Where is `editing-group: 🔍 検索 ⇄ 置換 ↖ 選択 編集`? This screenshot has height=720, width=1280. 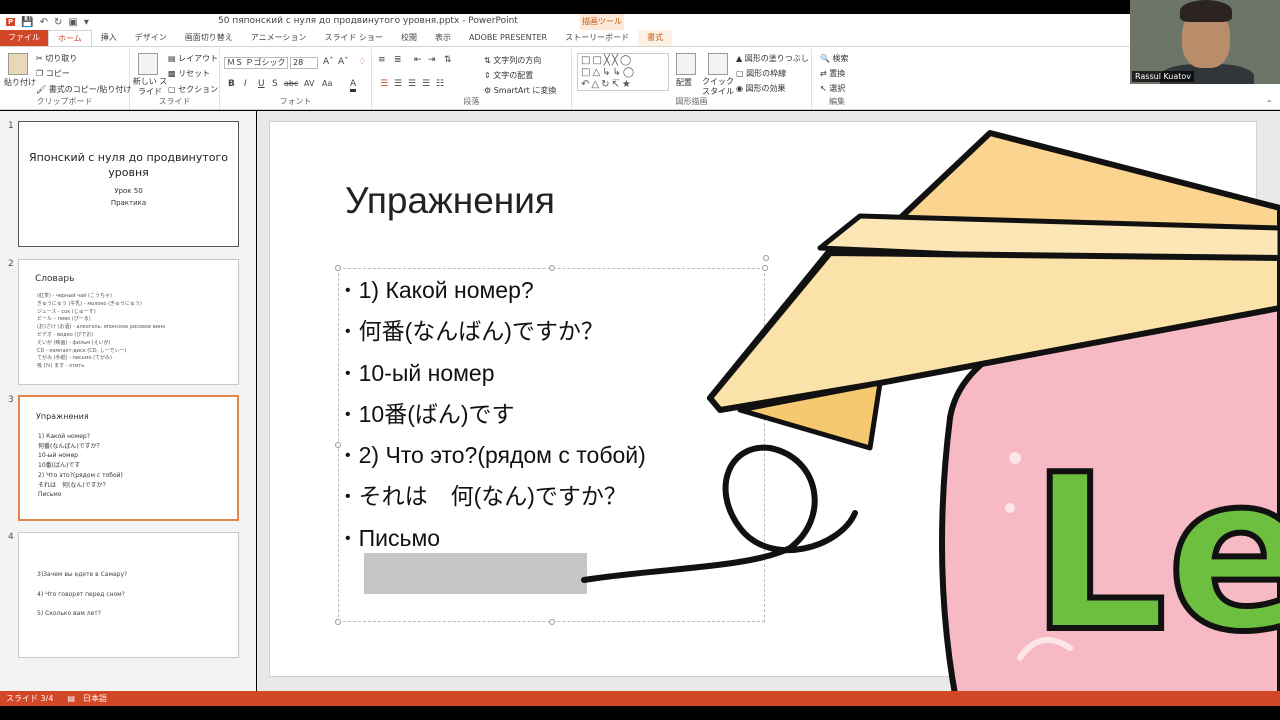
editing-group: 🔍 検索 ⇄ 置換 ↖ 選択 編集 is located at coordinates (837, 79).